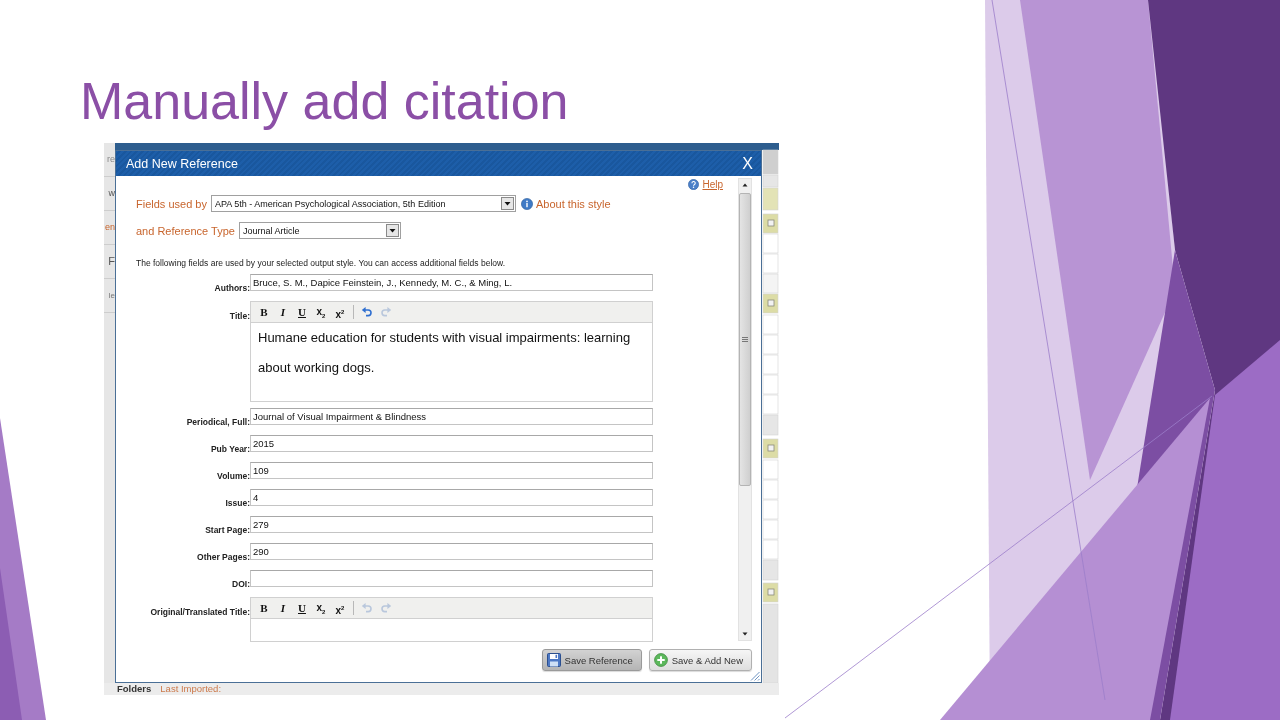 Image resolution: width=1280 pixels, height=720 pixels. What do you see at coordinates (218, 422) in the screenshot?
I see `field-label: Periodical, Full:` at bounding box center [218, 422].